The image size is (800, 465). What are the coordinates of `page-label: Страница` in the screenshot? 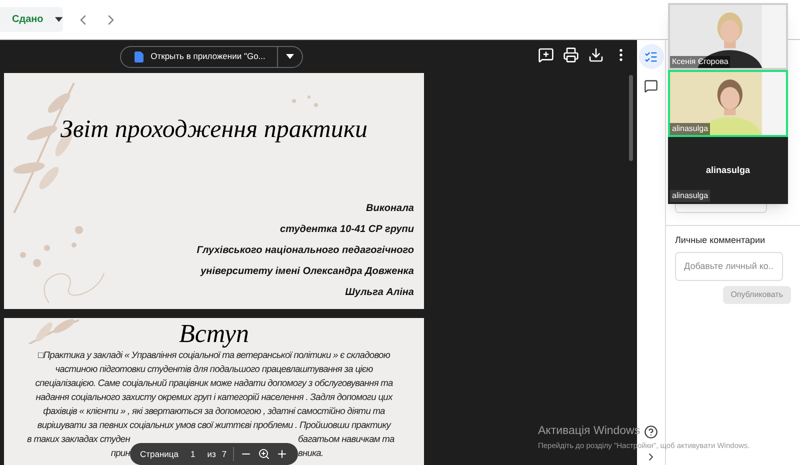 It's located at (159, 454).